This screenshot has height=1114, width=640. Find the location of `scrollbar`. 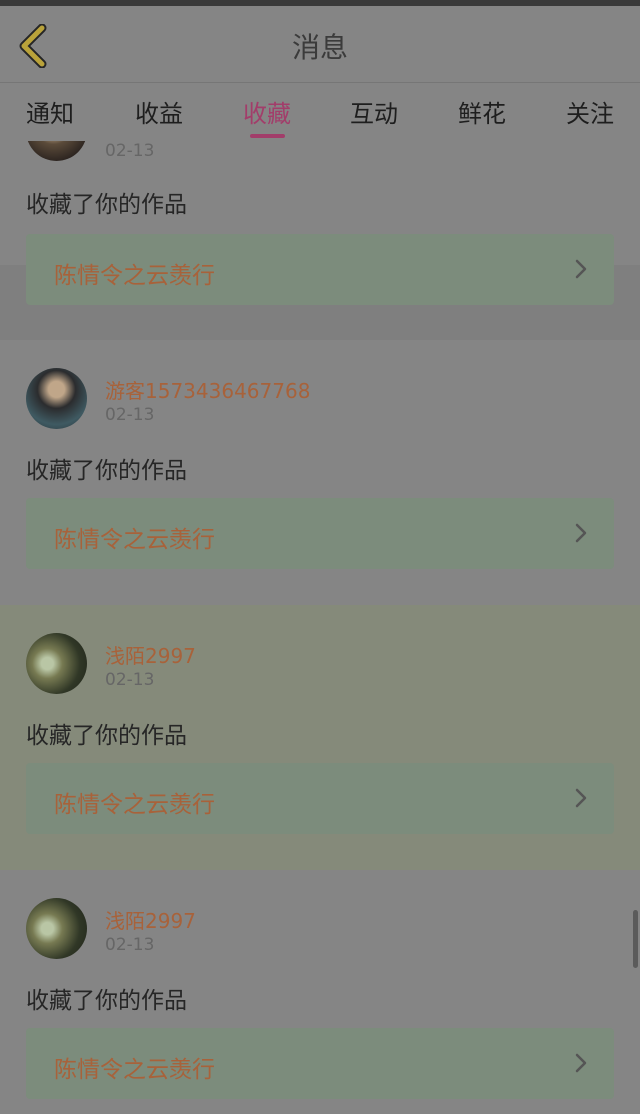

scrollbar is located at coordinates (635, 939).